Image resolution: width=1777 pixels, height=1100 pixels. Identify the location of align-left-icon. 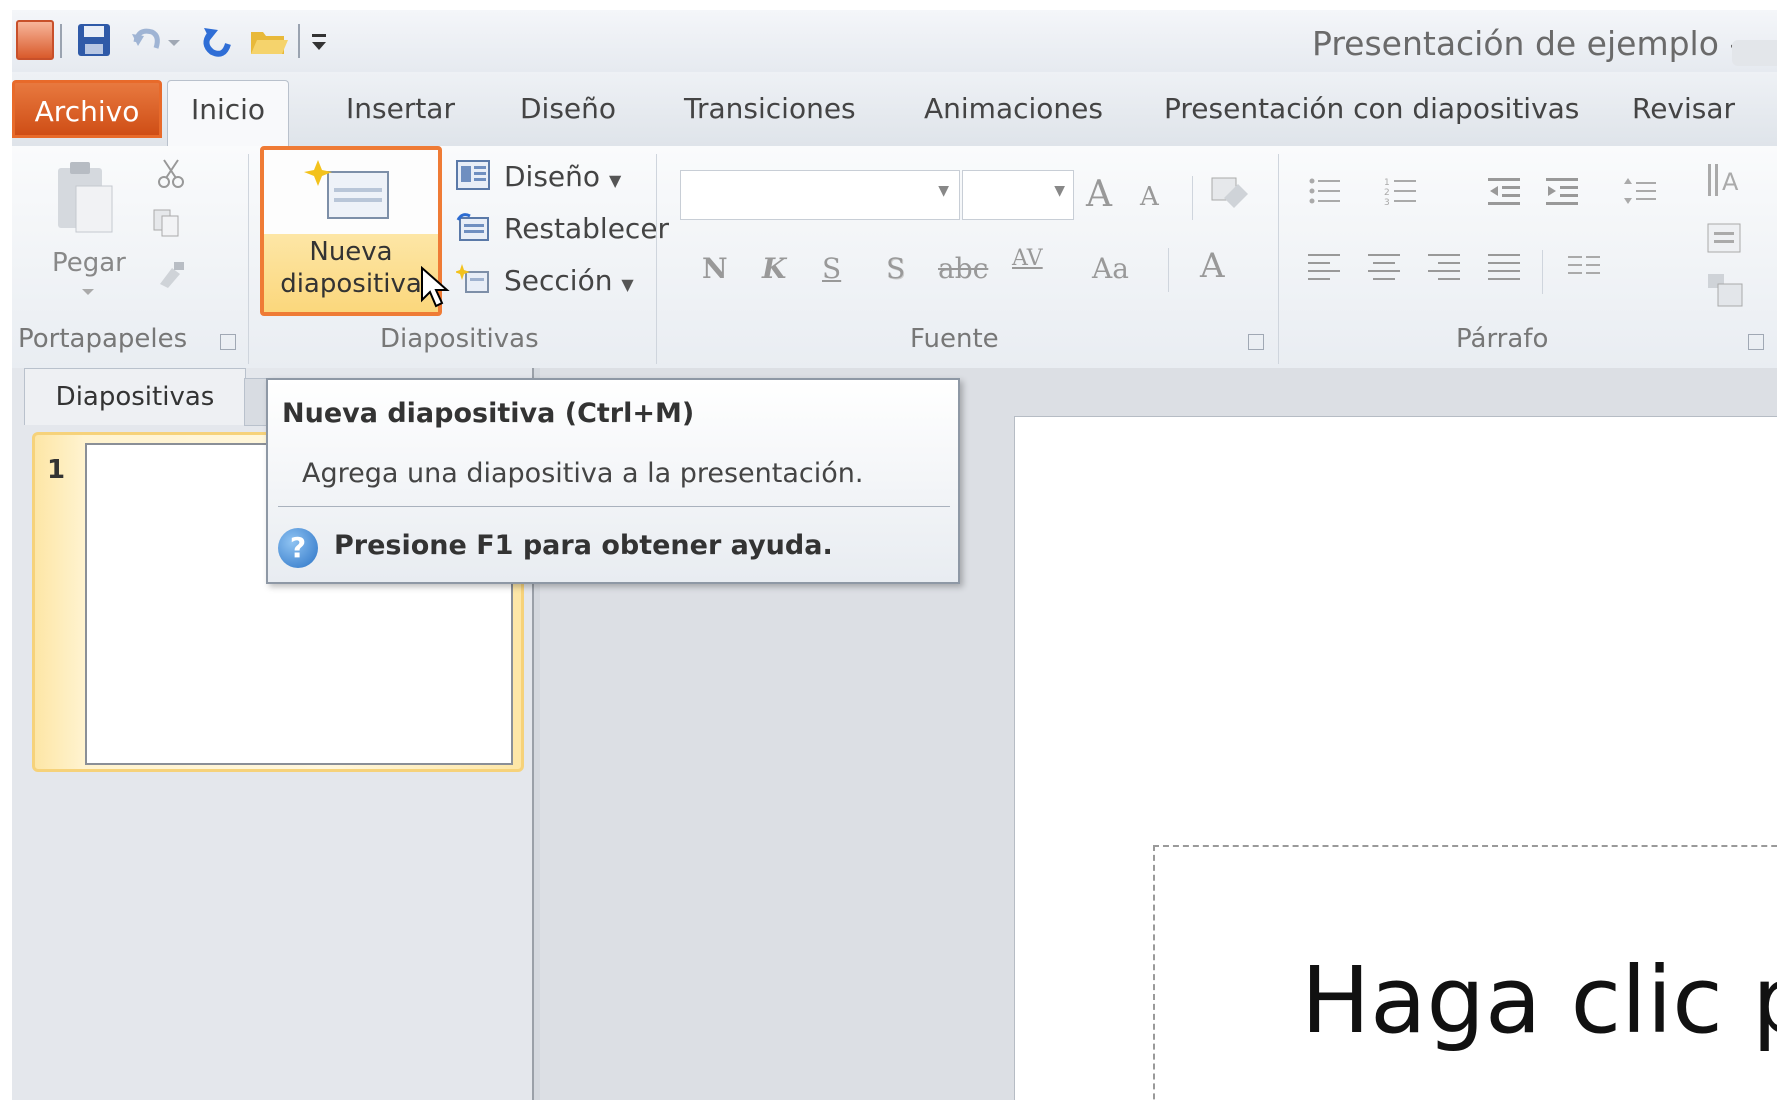
(1325, 267).